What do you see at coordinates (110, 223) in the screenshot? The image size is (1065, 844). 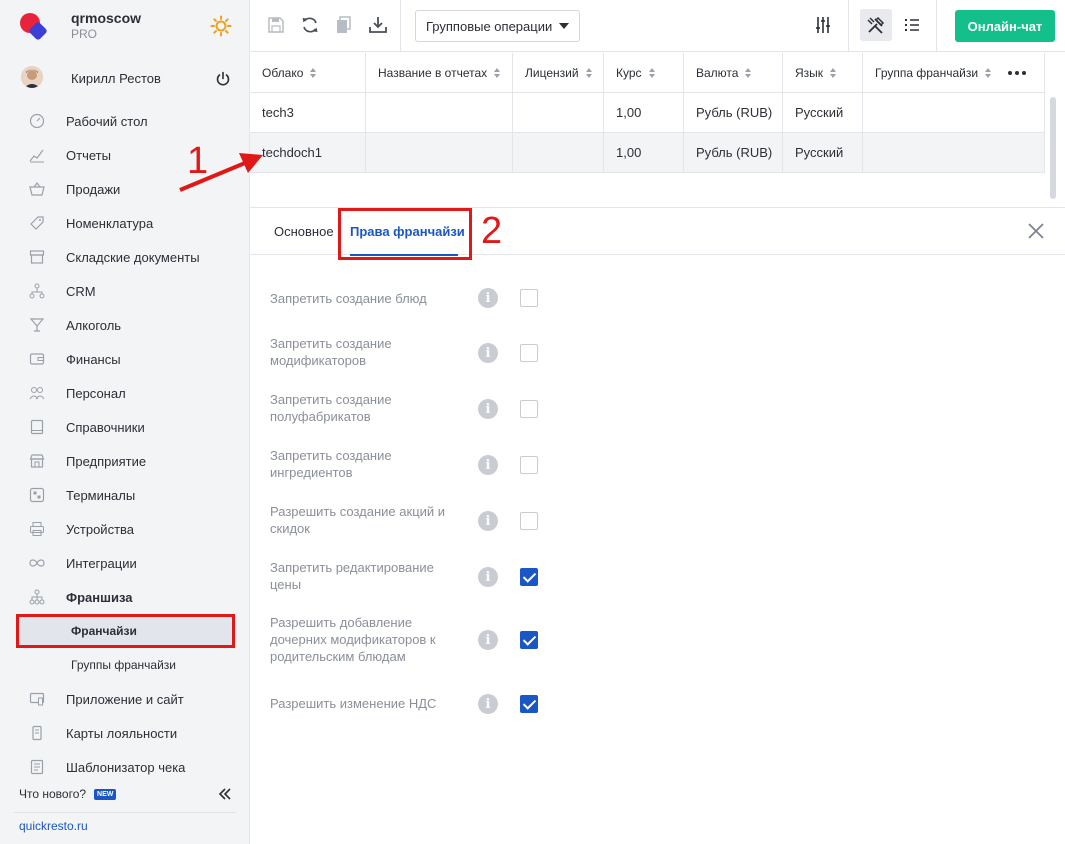 I see `sidebar-item-label: Номенклатура` at bounding box center [110, 223].